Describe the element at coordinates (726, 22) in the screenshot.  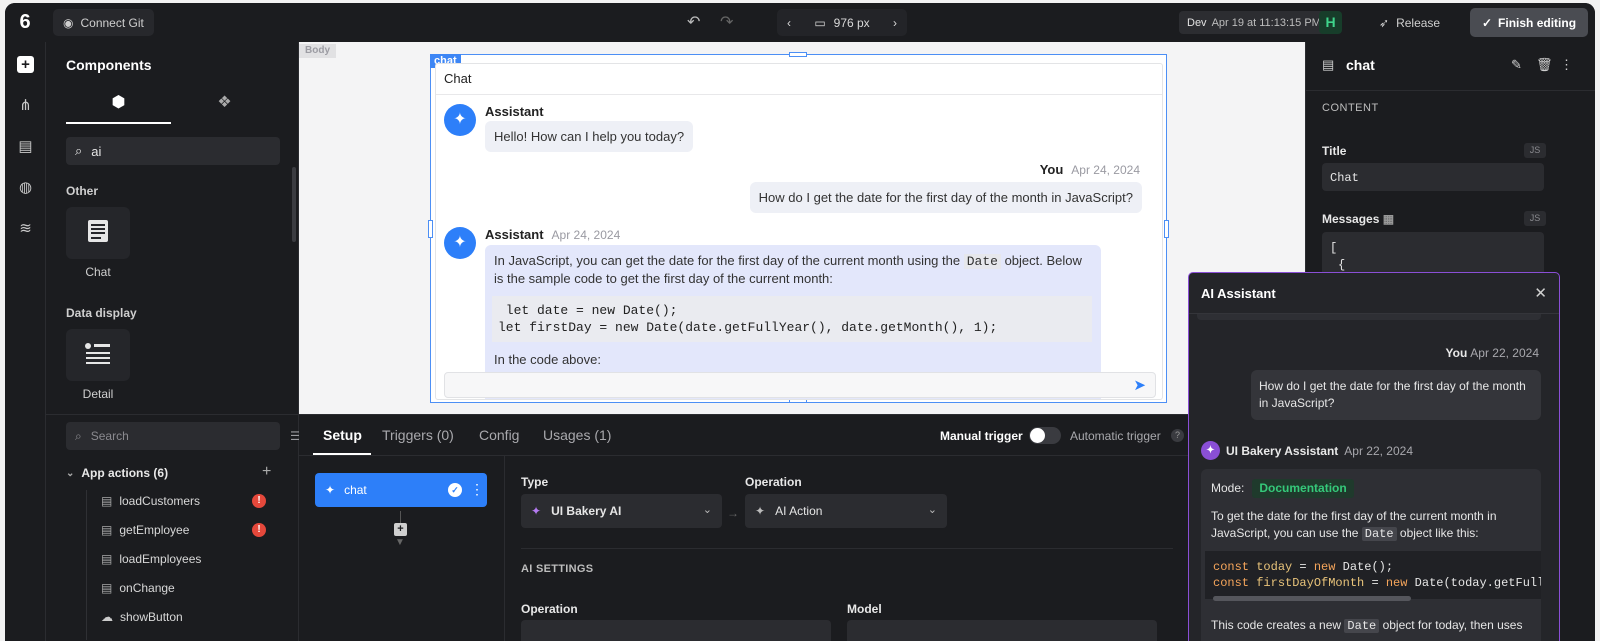
I see `redo-icon: ↷` at that location.